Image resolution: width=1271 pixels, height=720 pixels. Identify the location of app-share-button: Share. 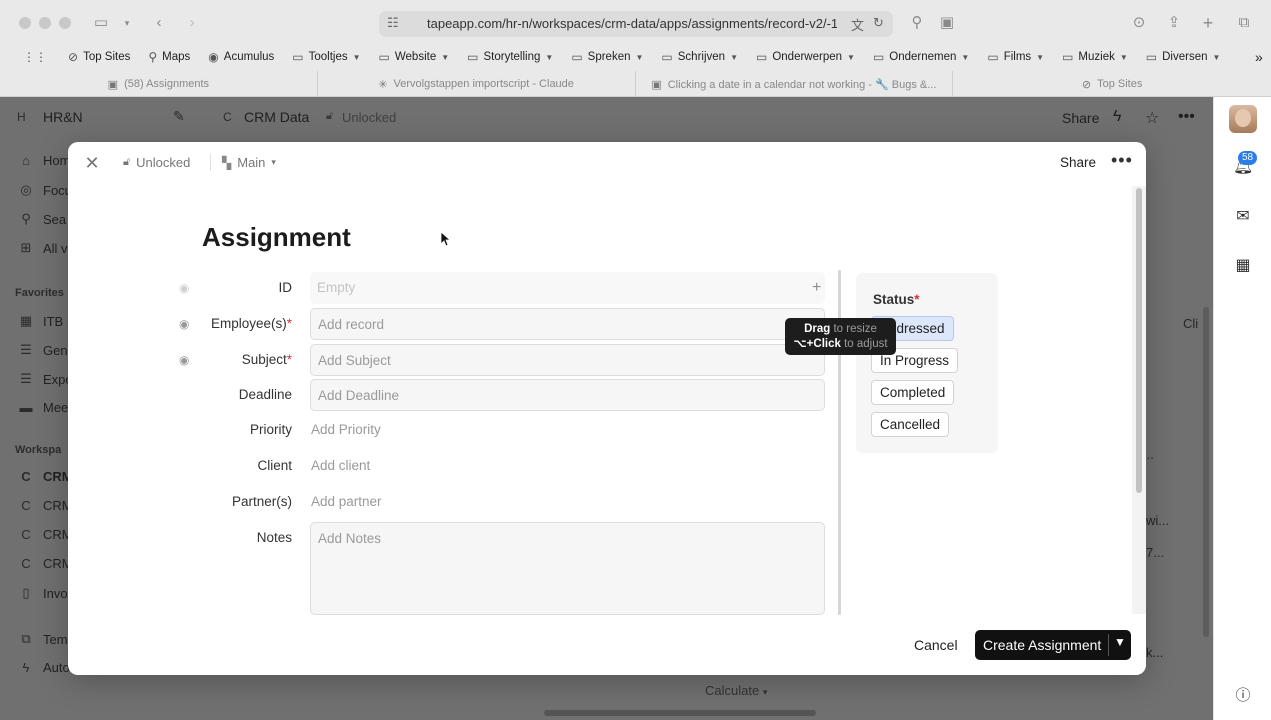
(1080, 118).